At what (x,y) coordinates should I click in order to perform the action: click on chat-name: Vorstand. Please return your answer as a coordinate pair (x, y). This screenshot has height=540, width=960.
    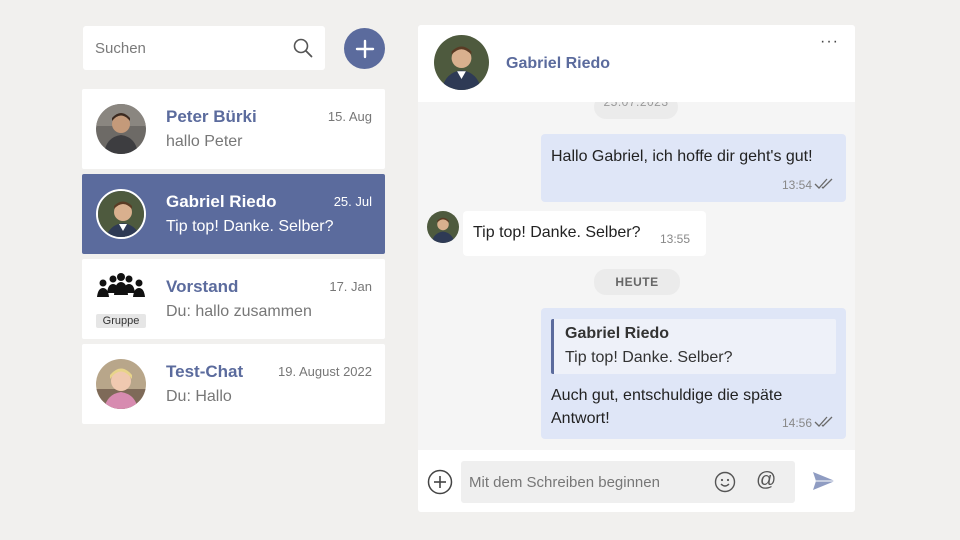
    Looking at the image, I should click on (202, 286).